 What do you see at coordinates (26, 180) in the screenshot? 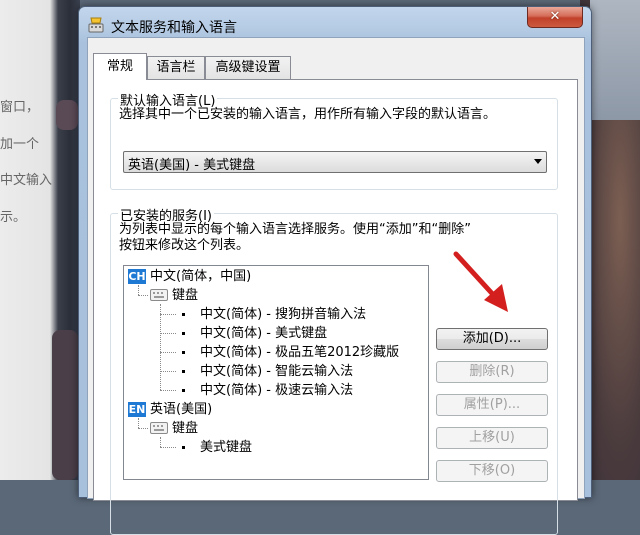
I see `background-text-line: 中文输入` at bounding box center [26, 180].